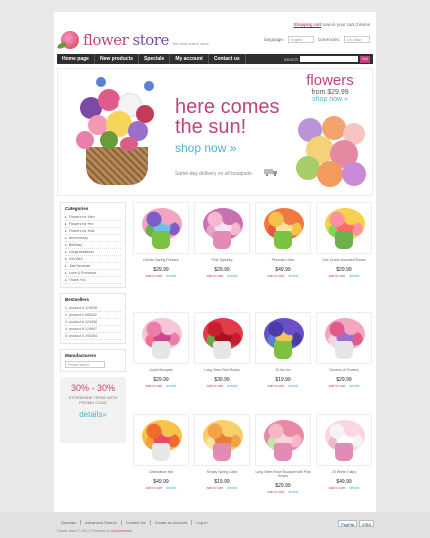 The height and width of the screenshot is (538, 430). What do you see at coordinates (93, 329) in the screenshot?
I see `bestseller-item: 4. product # 124697` at bounding box center [93, 329].